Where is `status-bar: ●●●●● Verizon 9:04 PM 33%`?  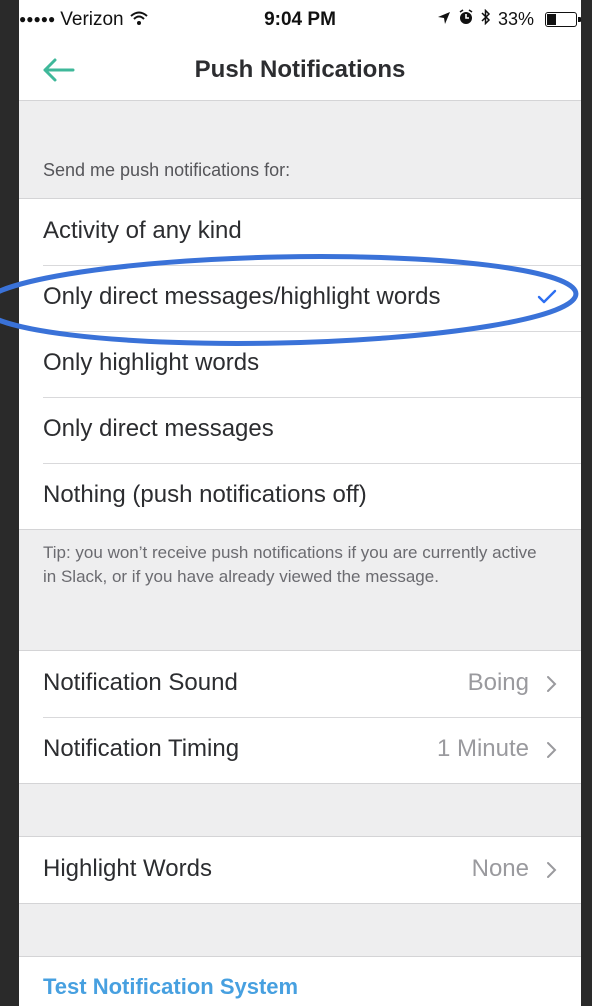
status-bar: ●●●●● Verizon 9:04 PM 33% is located at coordinates (300, 20).